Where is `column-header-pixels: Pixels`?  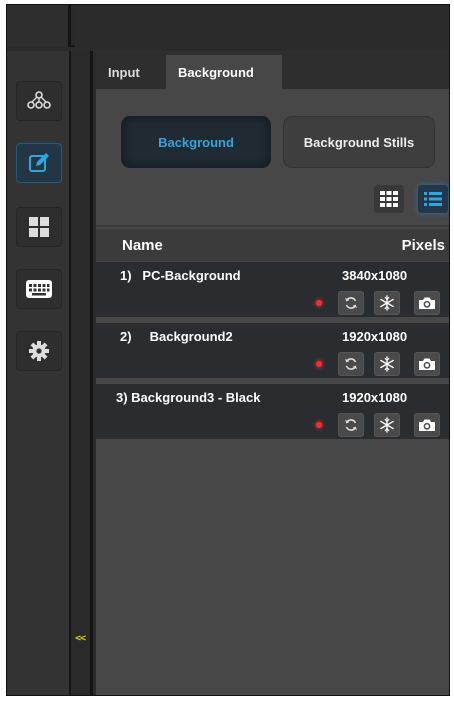
column-header-pixels: Pixels is located at coordinates (423, 245).